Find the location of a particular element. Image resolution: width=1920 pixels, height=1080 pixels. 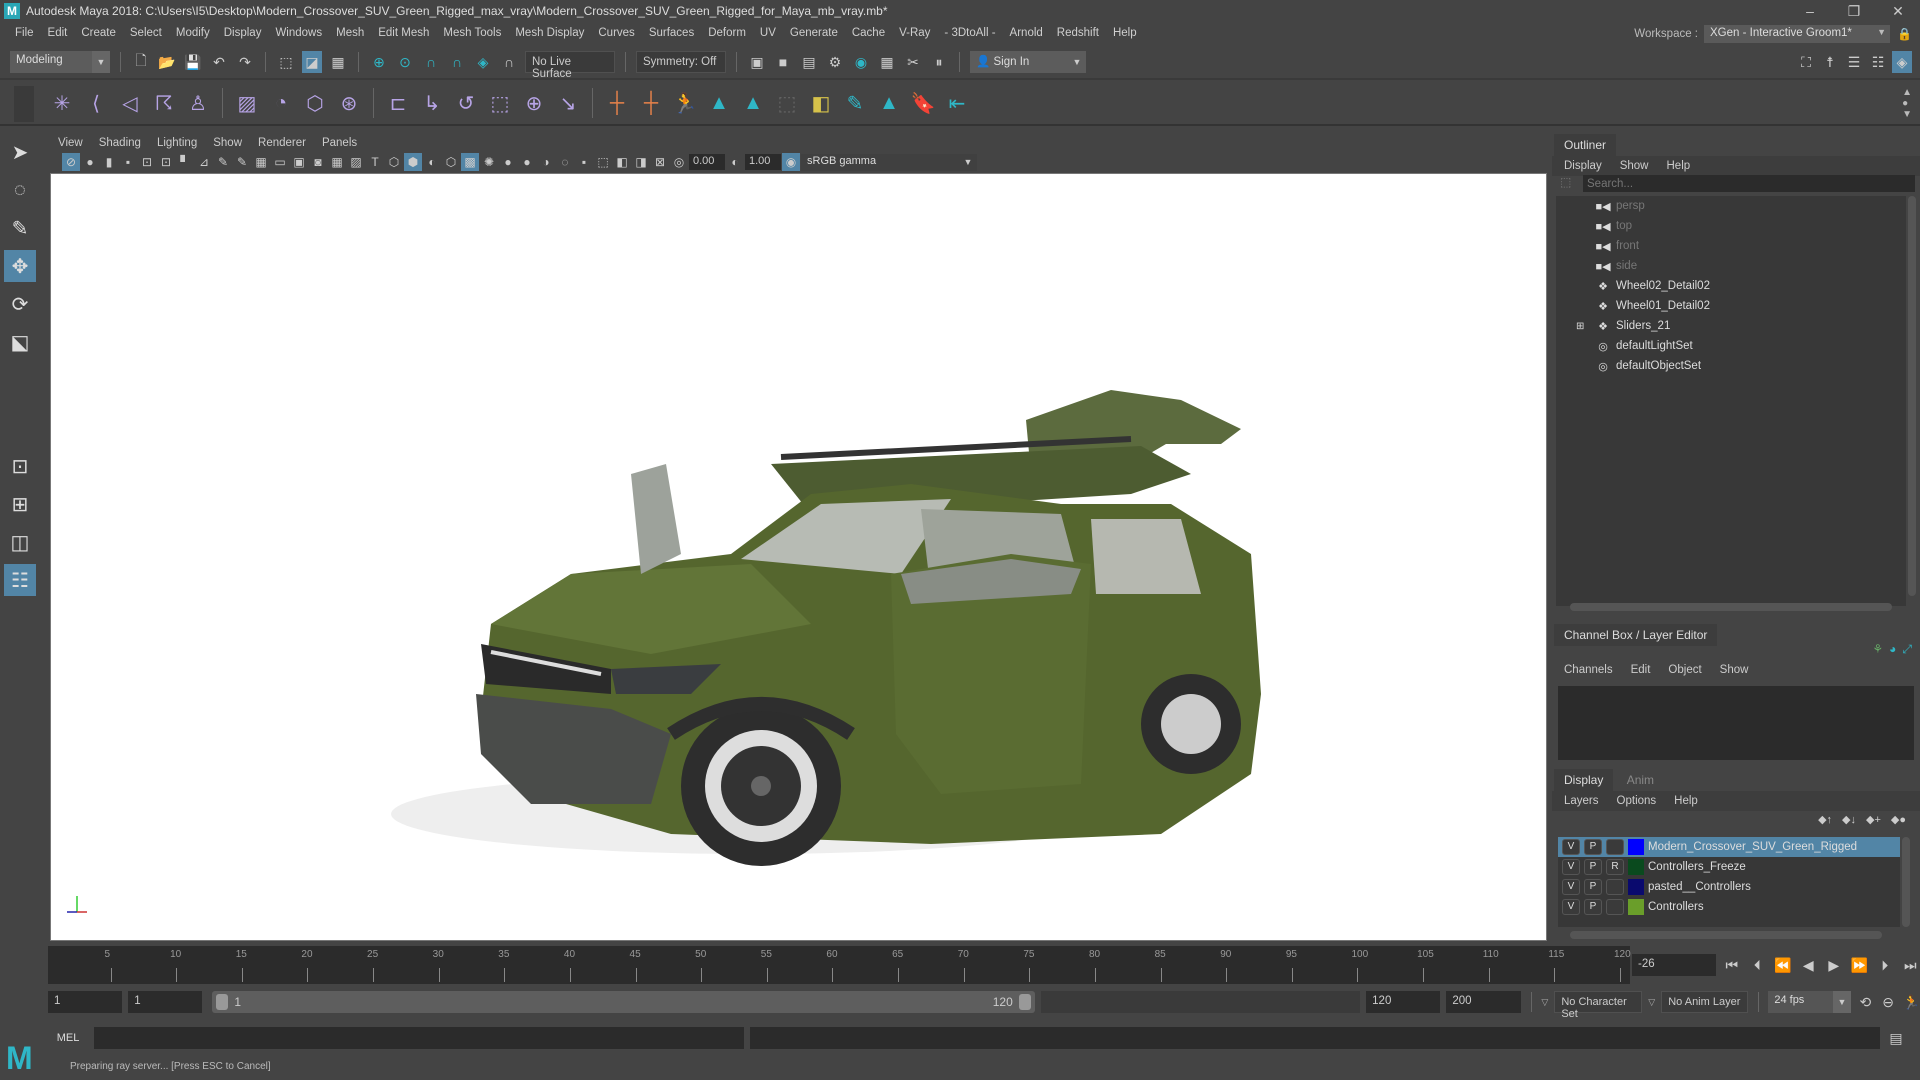

shadows-icon: ● is located at coordinates (508, 162).